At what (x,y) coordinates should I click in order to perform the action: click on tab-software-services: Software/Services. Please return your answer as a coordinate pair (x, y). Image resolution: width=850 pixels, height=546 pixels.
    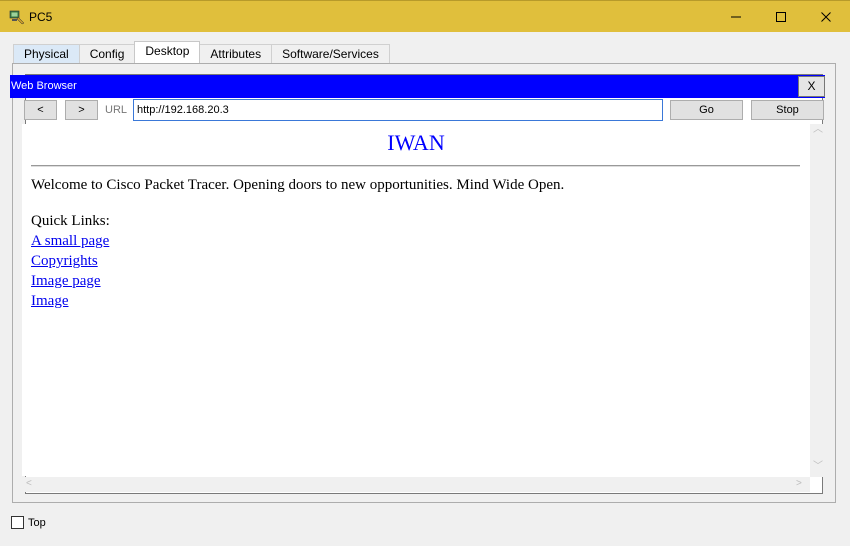
    Looking at the image, I should click on (330, 53).